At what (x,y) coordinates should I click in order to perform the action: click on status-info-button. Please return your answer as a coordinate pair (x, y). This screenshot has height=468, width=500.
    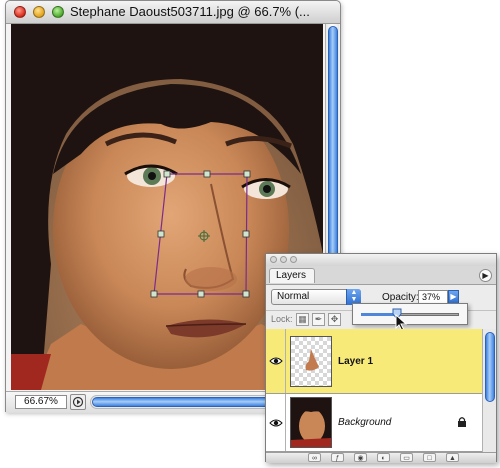
    Looking at the image, I should click on (78, 402).